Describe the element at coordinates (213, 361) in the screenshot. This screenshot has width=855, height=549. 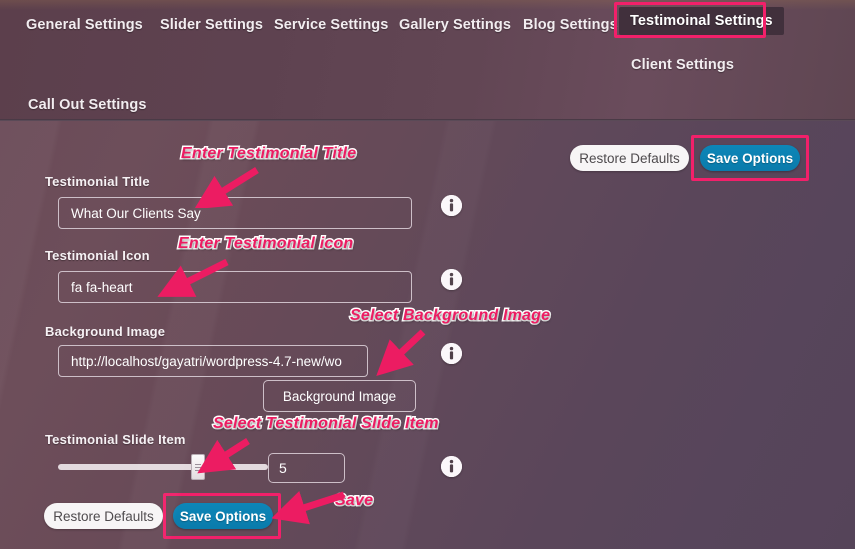
I see `input-background-image-url` at that location.